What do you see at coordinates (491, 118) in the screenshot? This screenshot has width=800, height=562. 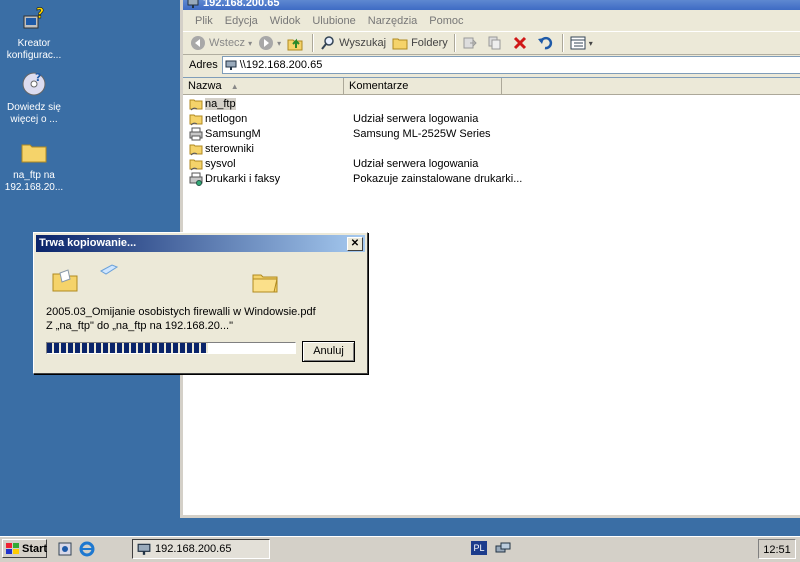 I see `list-item: netlogon Udział serwera logowania` at bounding box center [491, 118].